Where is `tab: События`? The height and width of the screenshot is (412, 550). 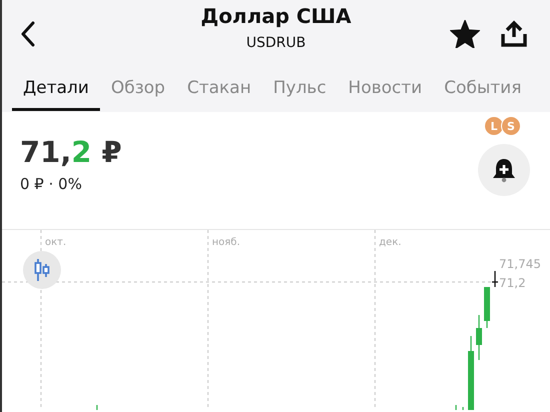
tab: События is located at coordinates (482, 91).